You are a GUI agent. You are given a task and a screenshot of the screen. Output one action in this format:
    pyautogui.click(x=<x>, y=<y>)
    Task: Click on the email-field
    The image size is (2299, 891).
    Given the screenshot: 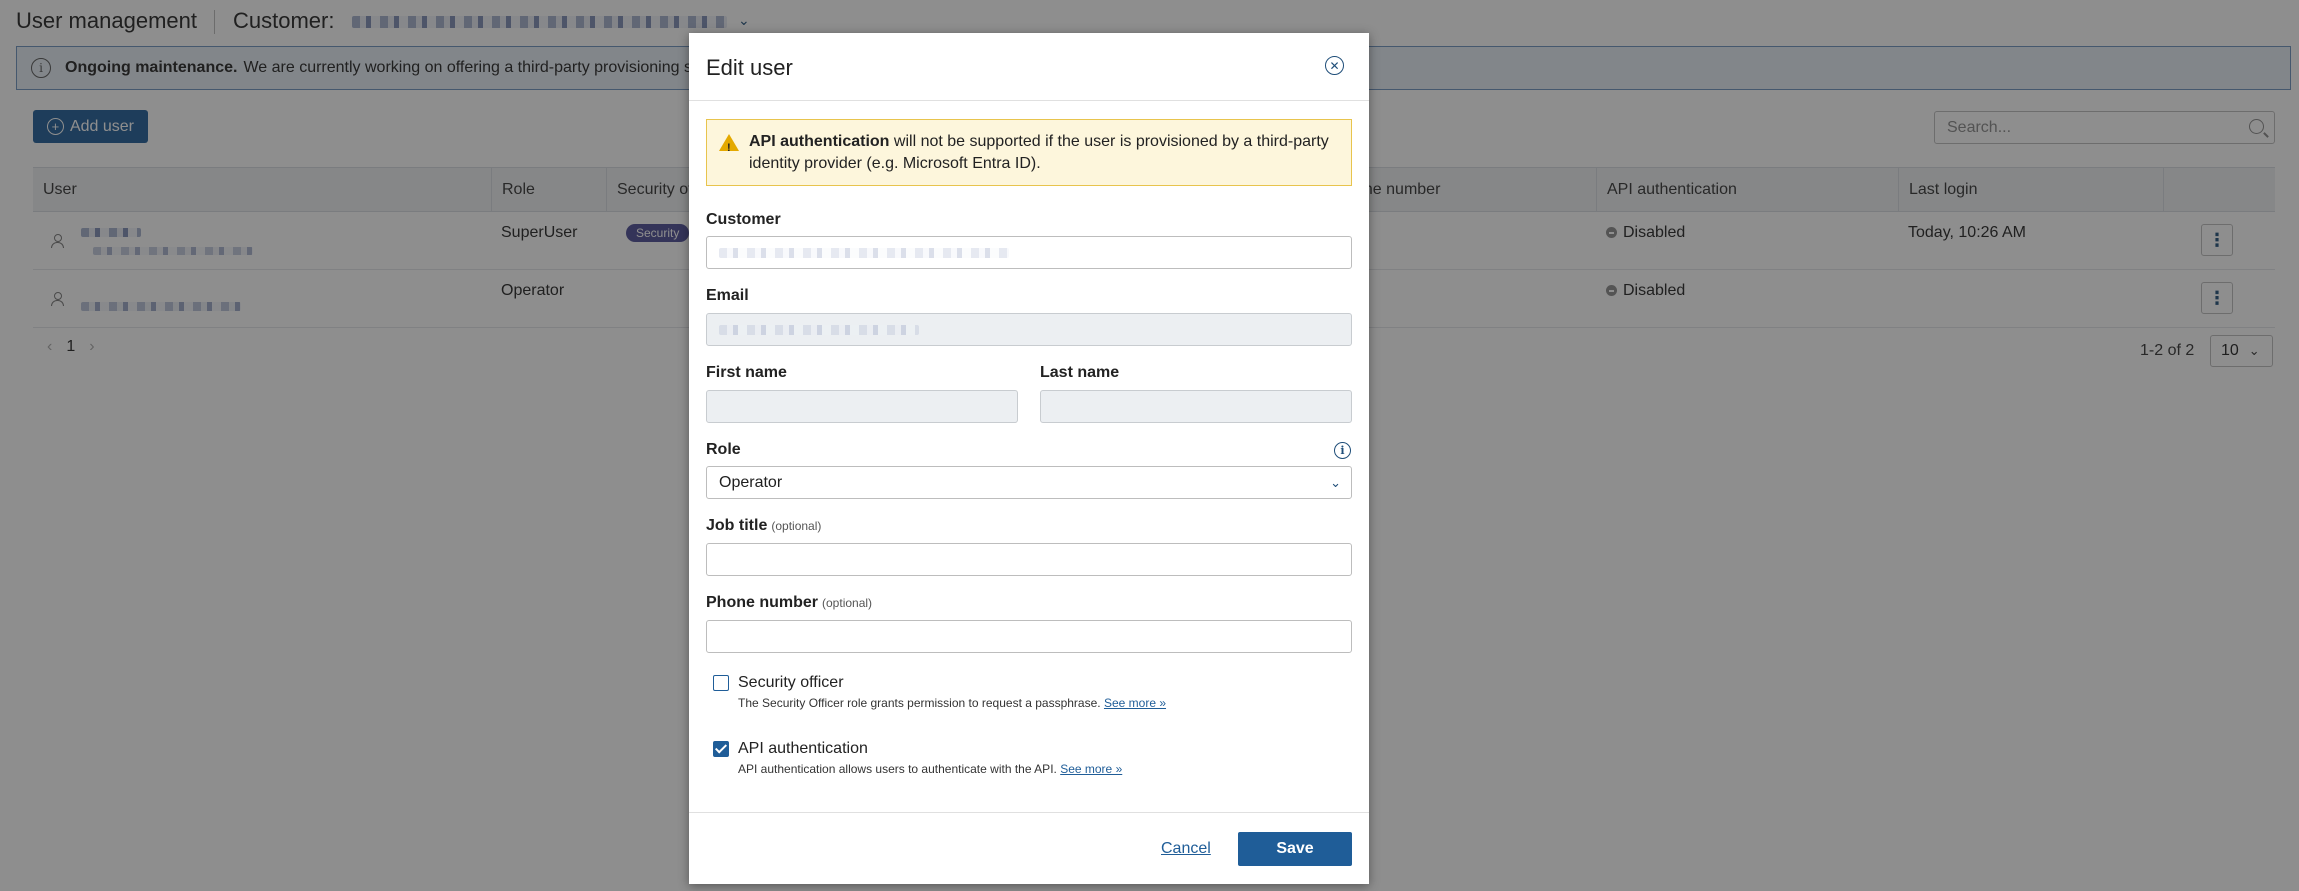 What is the action you would take?
    pyautogui.click(x=1029, y=329)
    